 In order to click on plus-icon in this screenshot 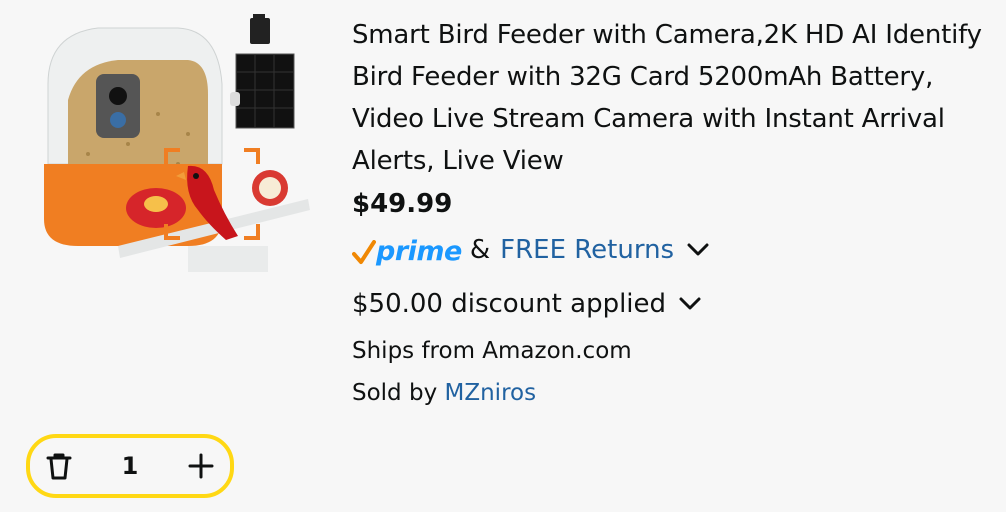, I will do `click(201, 466)`.